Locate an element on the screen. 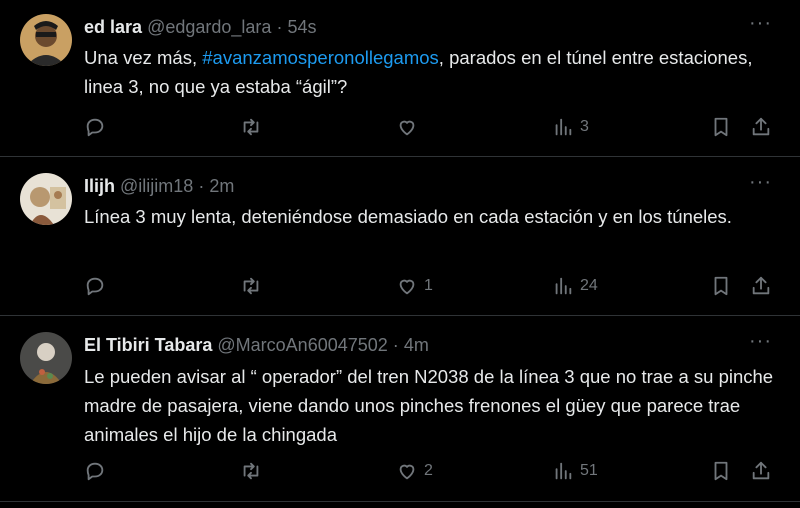 This screenshot has width=800, height=508. views-button: 3 is located at coordinates (570, 127).